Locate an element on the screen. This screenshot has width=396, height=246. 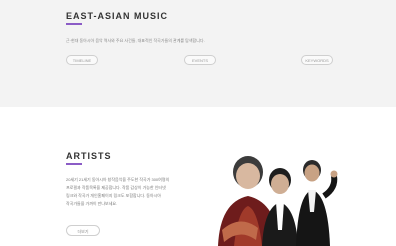
artists-more-button: 더보기 is located at coordinates (83, 230).